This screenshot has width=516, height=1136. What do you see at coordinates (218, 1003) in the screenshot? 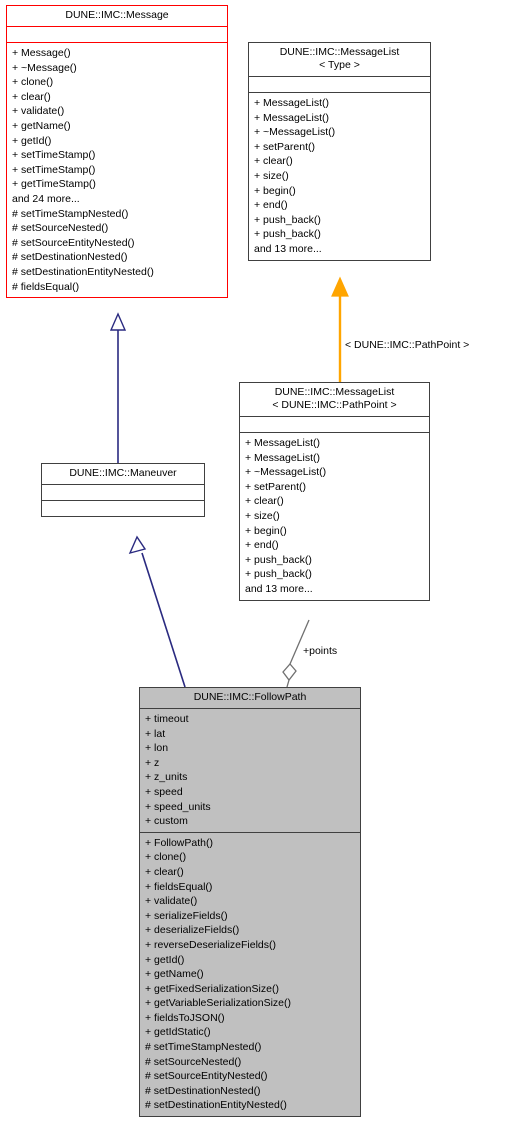
I see `class-member-line: + getVariableSerializationSize()` at bounding box center [218, 1003].